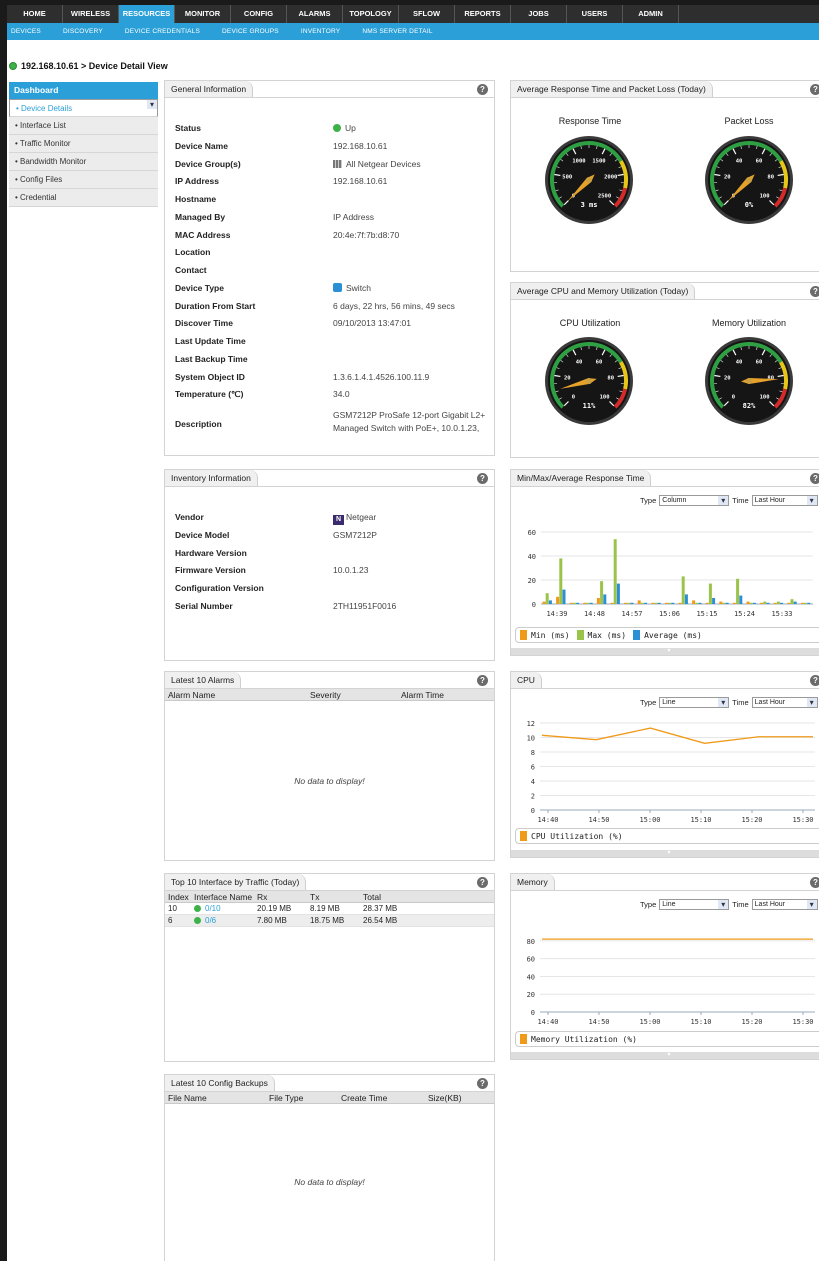 This screenshot has width=819, height=1261. Describe the element at coordinates (315, 14) in the screenshot. I see `nav-tab-alarms: ALARMS` at that location.